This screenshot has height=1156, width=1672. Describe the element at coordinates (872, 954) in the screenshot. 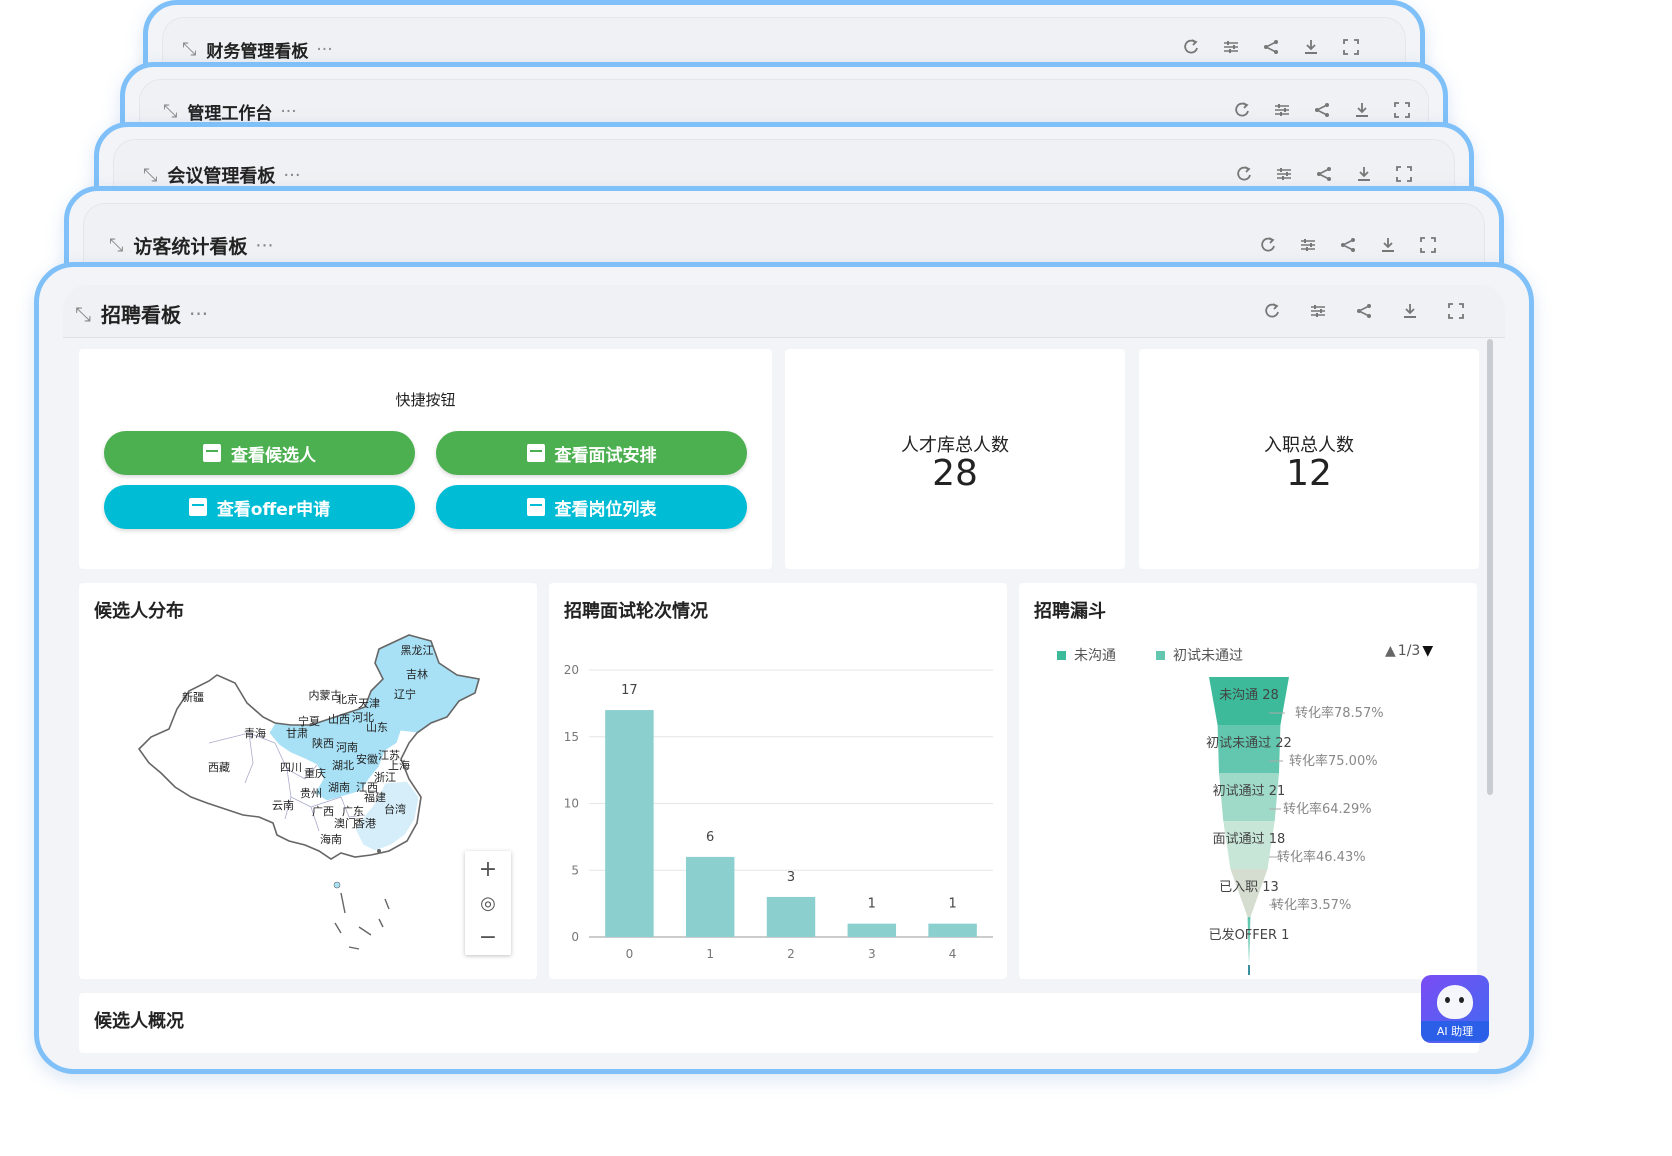

I see `x-tick-label: 3` at that location.